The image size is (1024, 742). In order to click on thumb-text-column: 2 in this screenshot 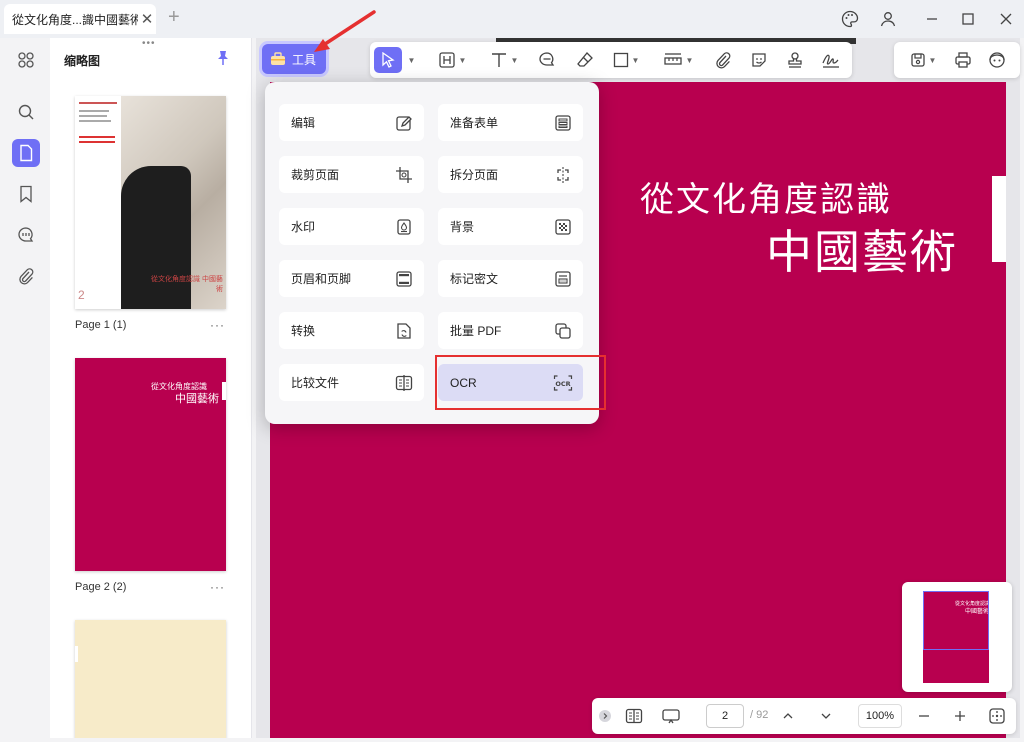, I will do `click(98, 202)`.